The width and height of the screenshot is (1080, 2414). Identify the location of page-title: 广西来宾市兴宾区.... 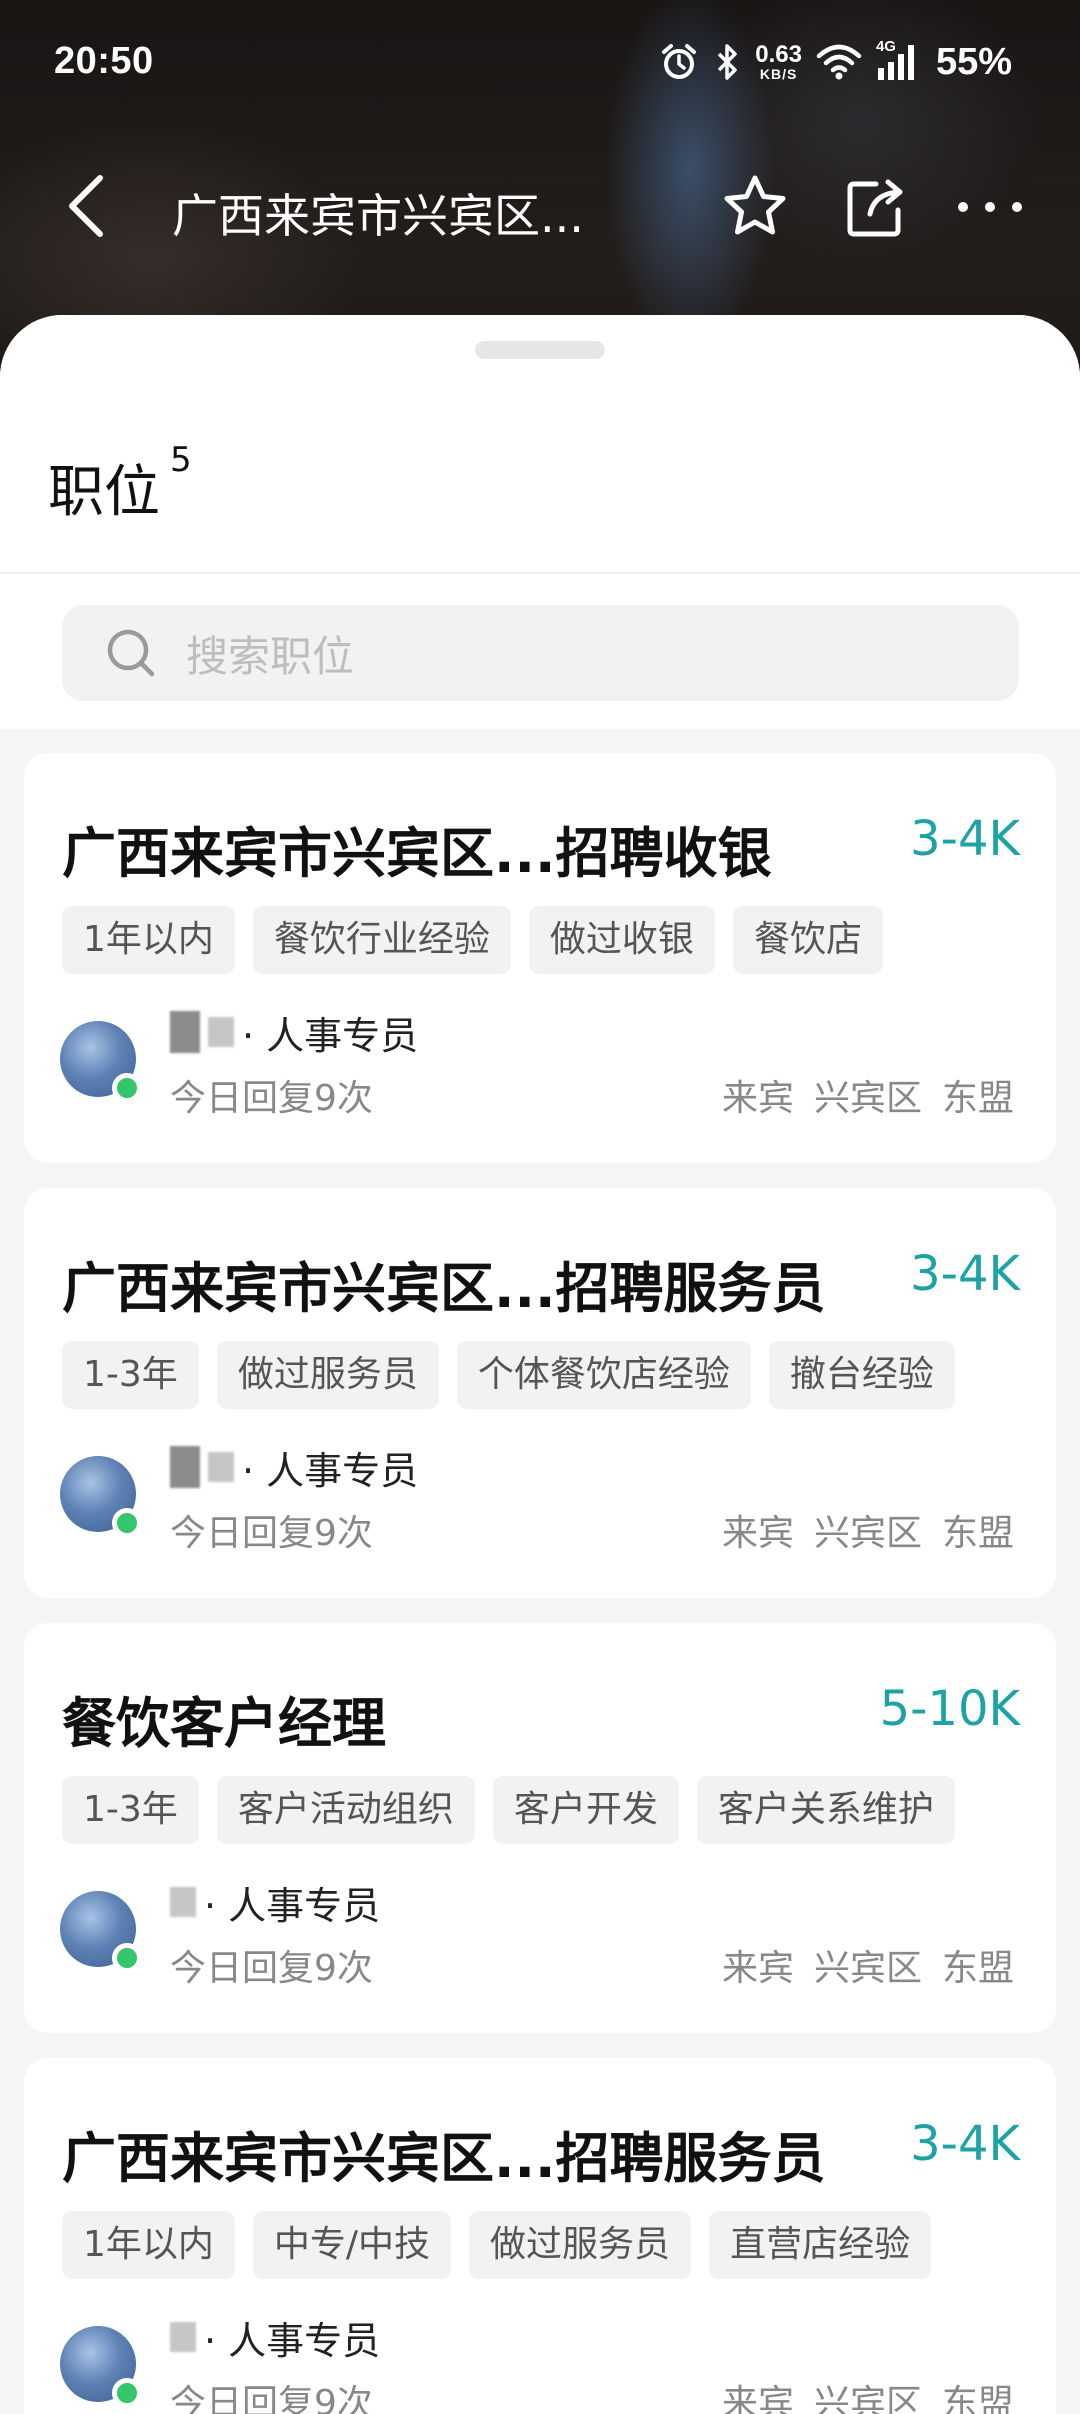
(378, 216).